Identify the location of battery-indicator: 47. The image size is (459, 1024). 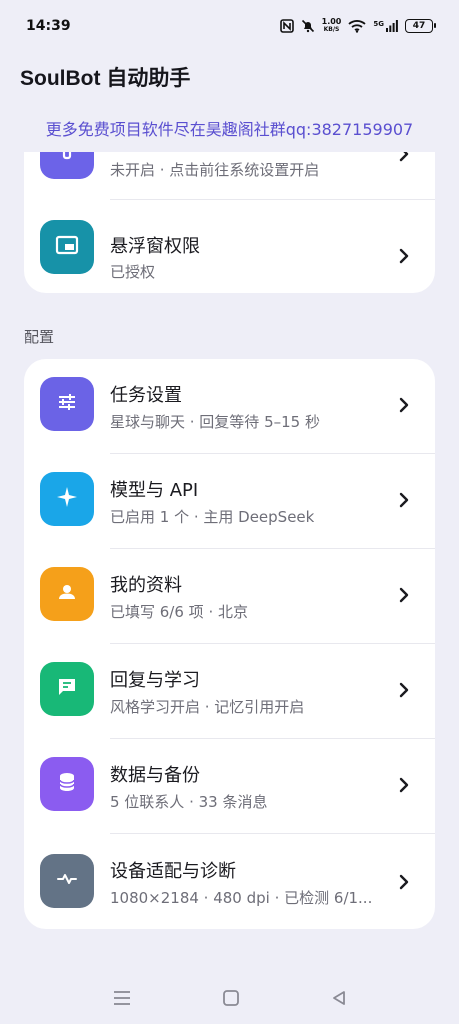
(420, 26).